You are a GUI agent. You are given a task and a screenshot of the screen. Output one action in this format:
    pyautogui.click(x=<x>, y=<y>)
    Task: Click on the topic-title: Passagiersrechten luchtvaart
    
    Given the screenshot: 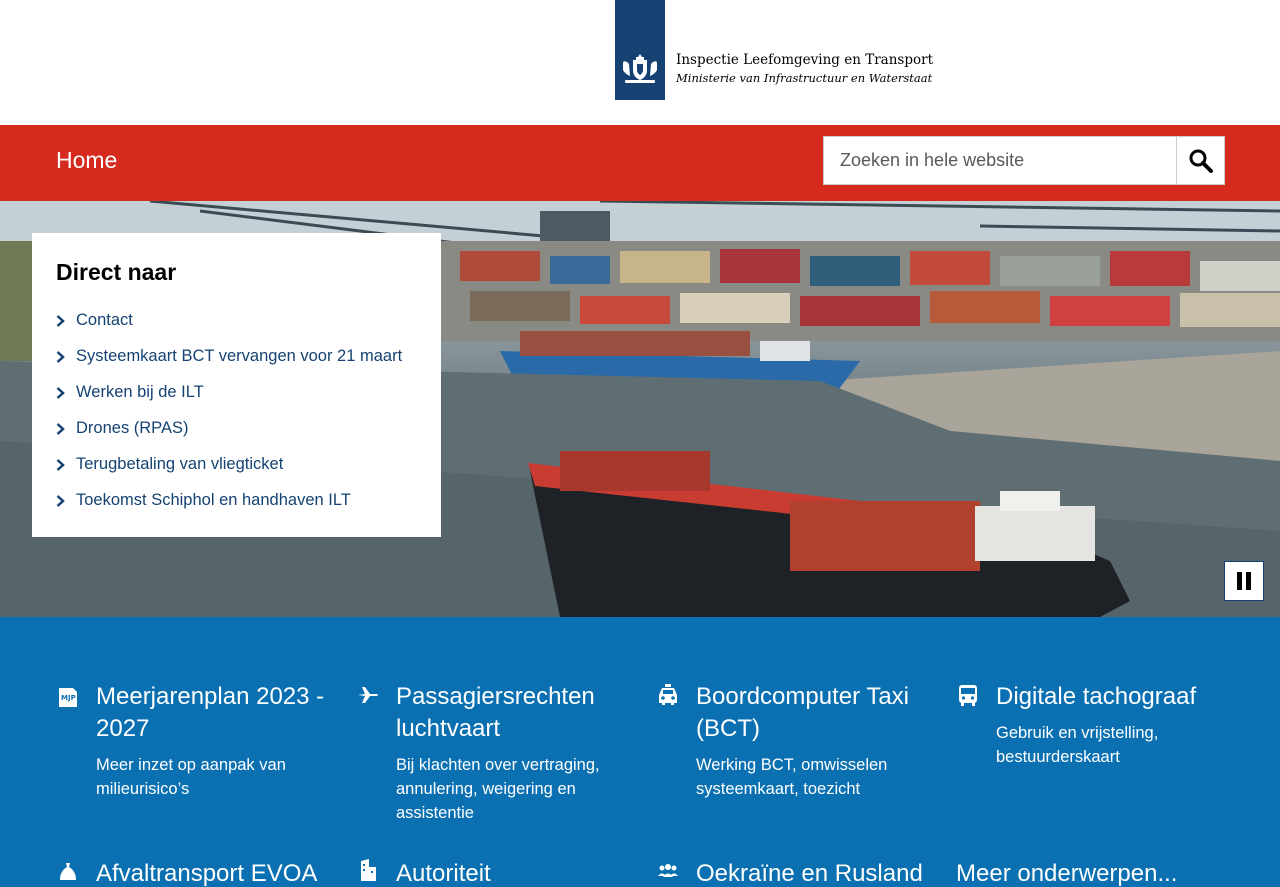 What is the action you would take?
    pyautogui.click(x=511, y=713)
    